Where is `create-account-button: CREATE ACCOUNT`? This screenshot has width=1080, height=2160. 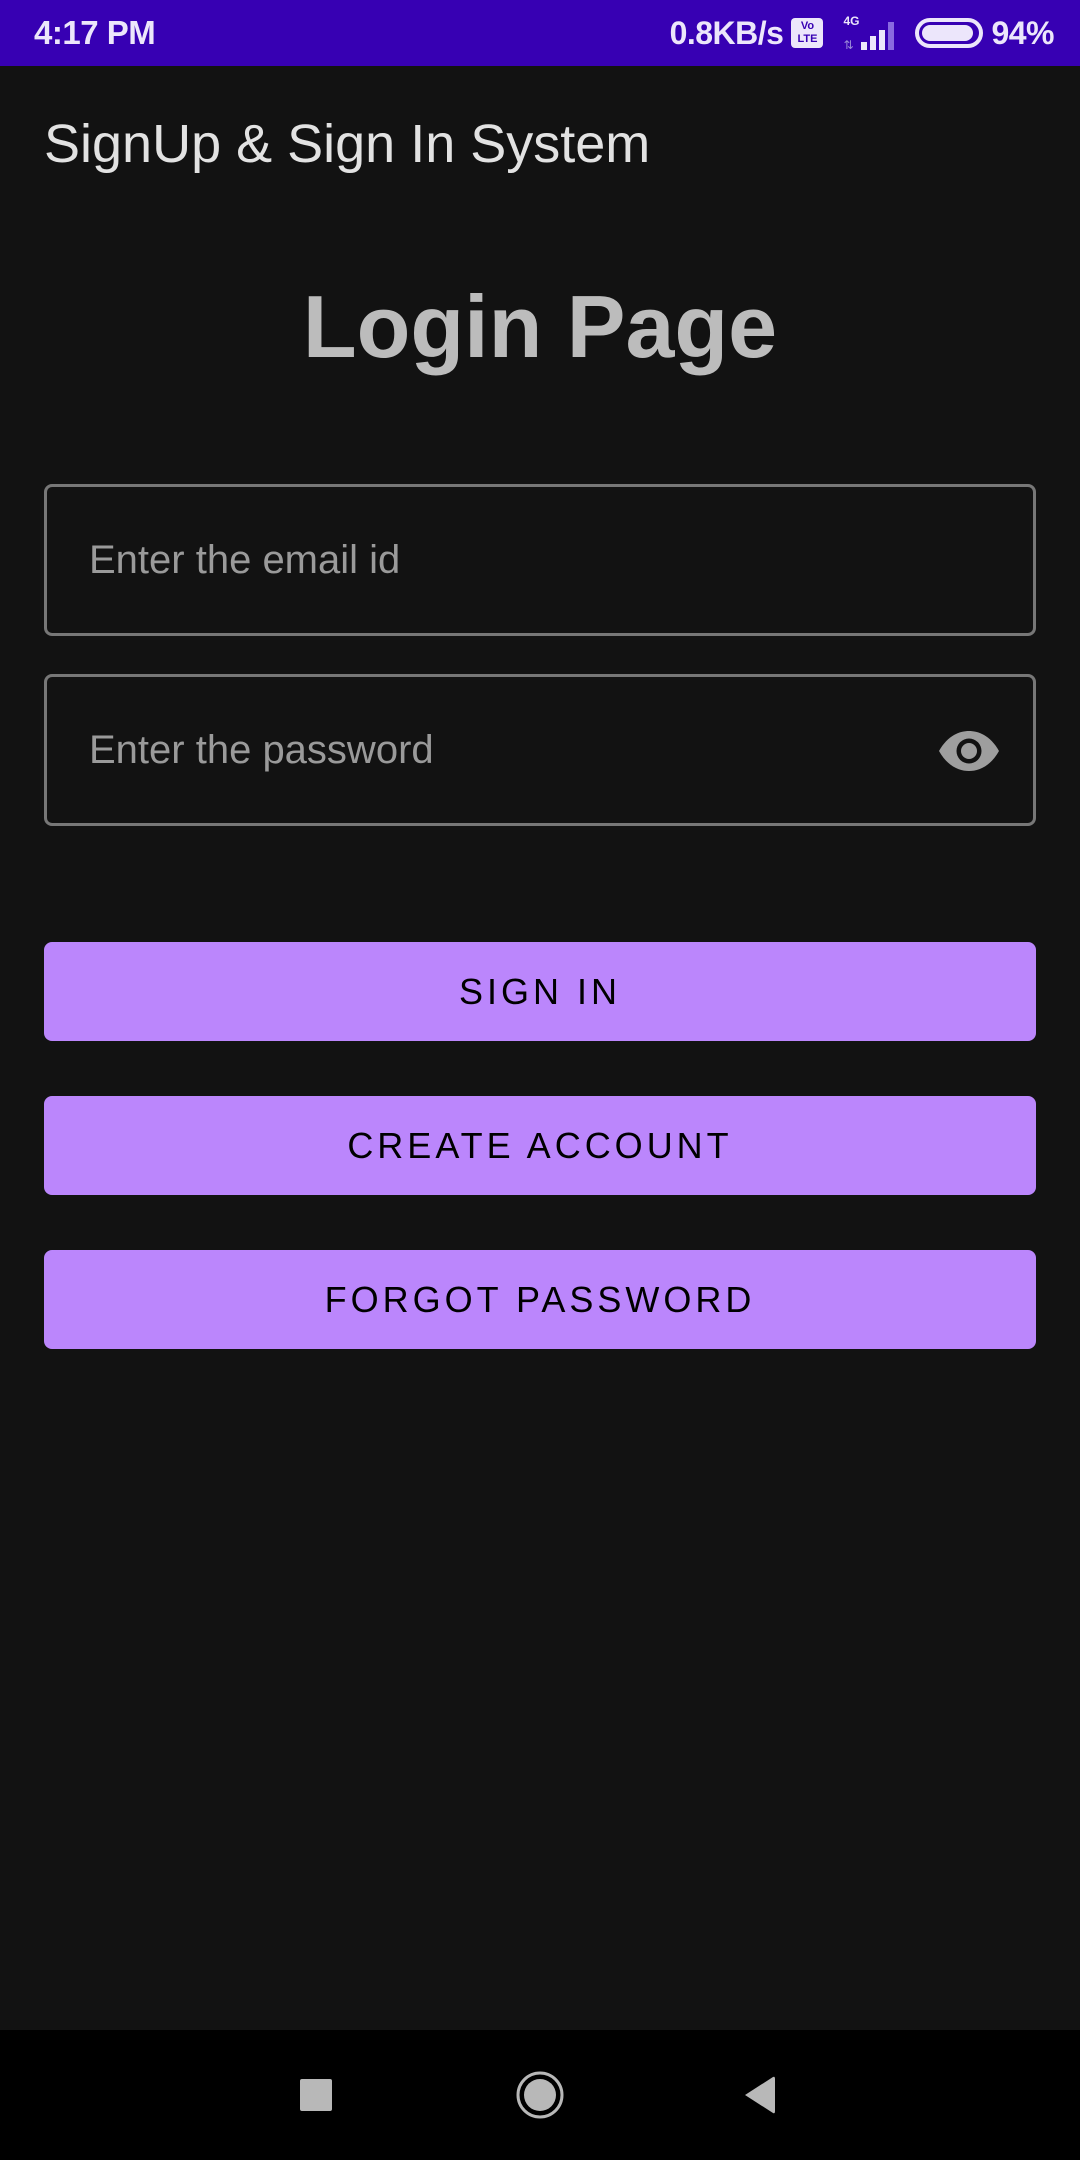
create-account-button: CREATE ACCOUNT is located at coordinates (540, 1145).